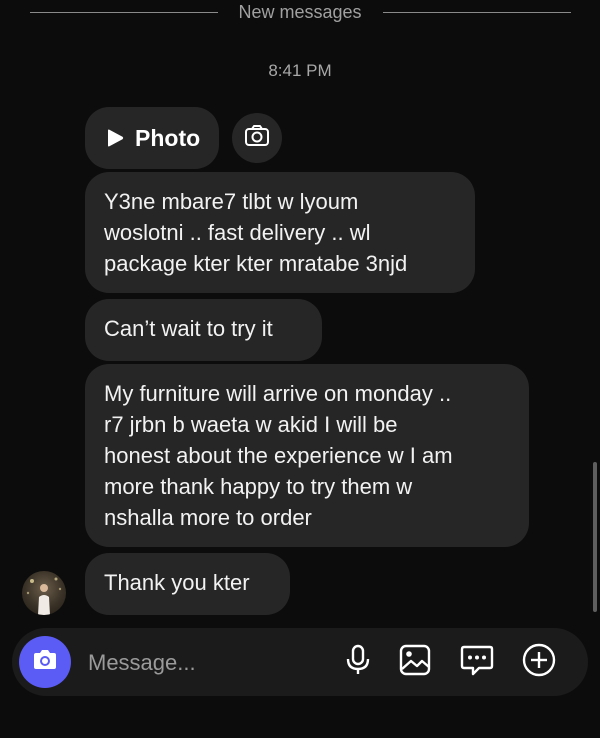  What do you see at coordinates (256, 263) in the screenshot?
I see `message-line: package kter kter mratabe 3njd` at bounding box center [256, 263].